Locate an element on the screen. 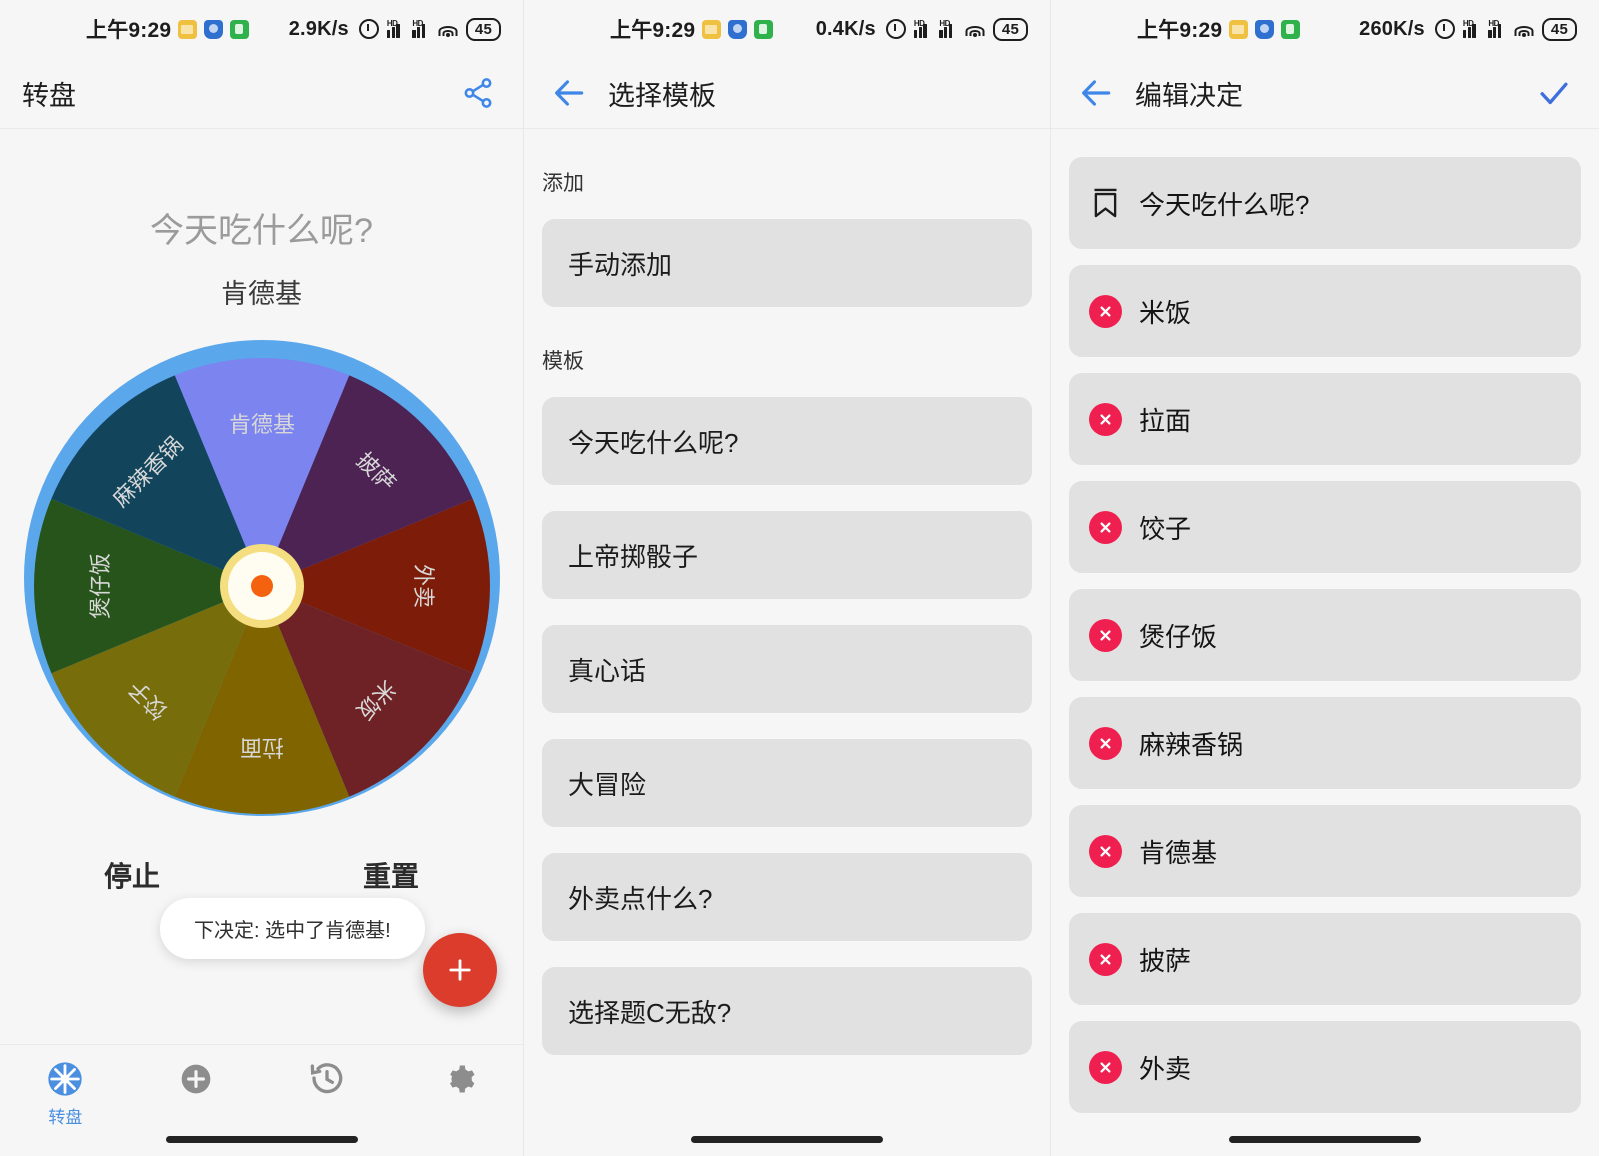 The height and width of the screenshot is (1156, 1600). option-label: 肯德基 is located at coordinates (1178, 852).